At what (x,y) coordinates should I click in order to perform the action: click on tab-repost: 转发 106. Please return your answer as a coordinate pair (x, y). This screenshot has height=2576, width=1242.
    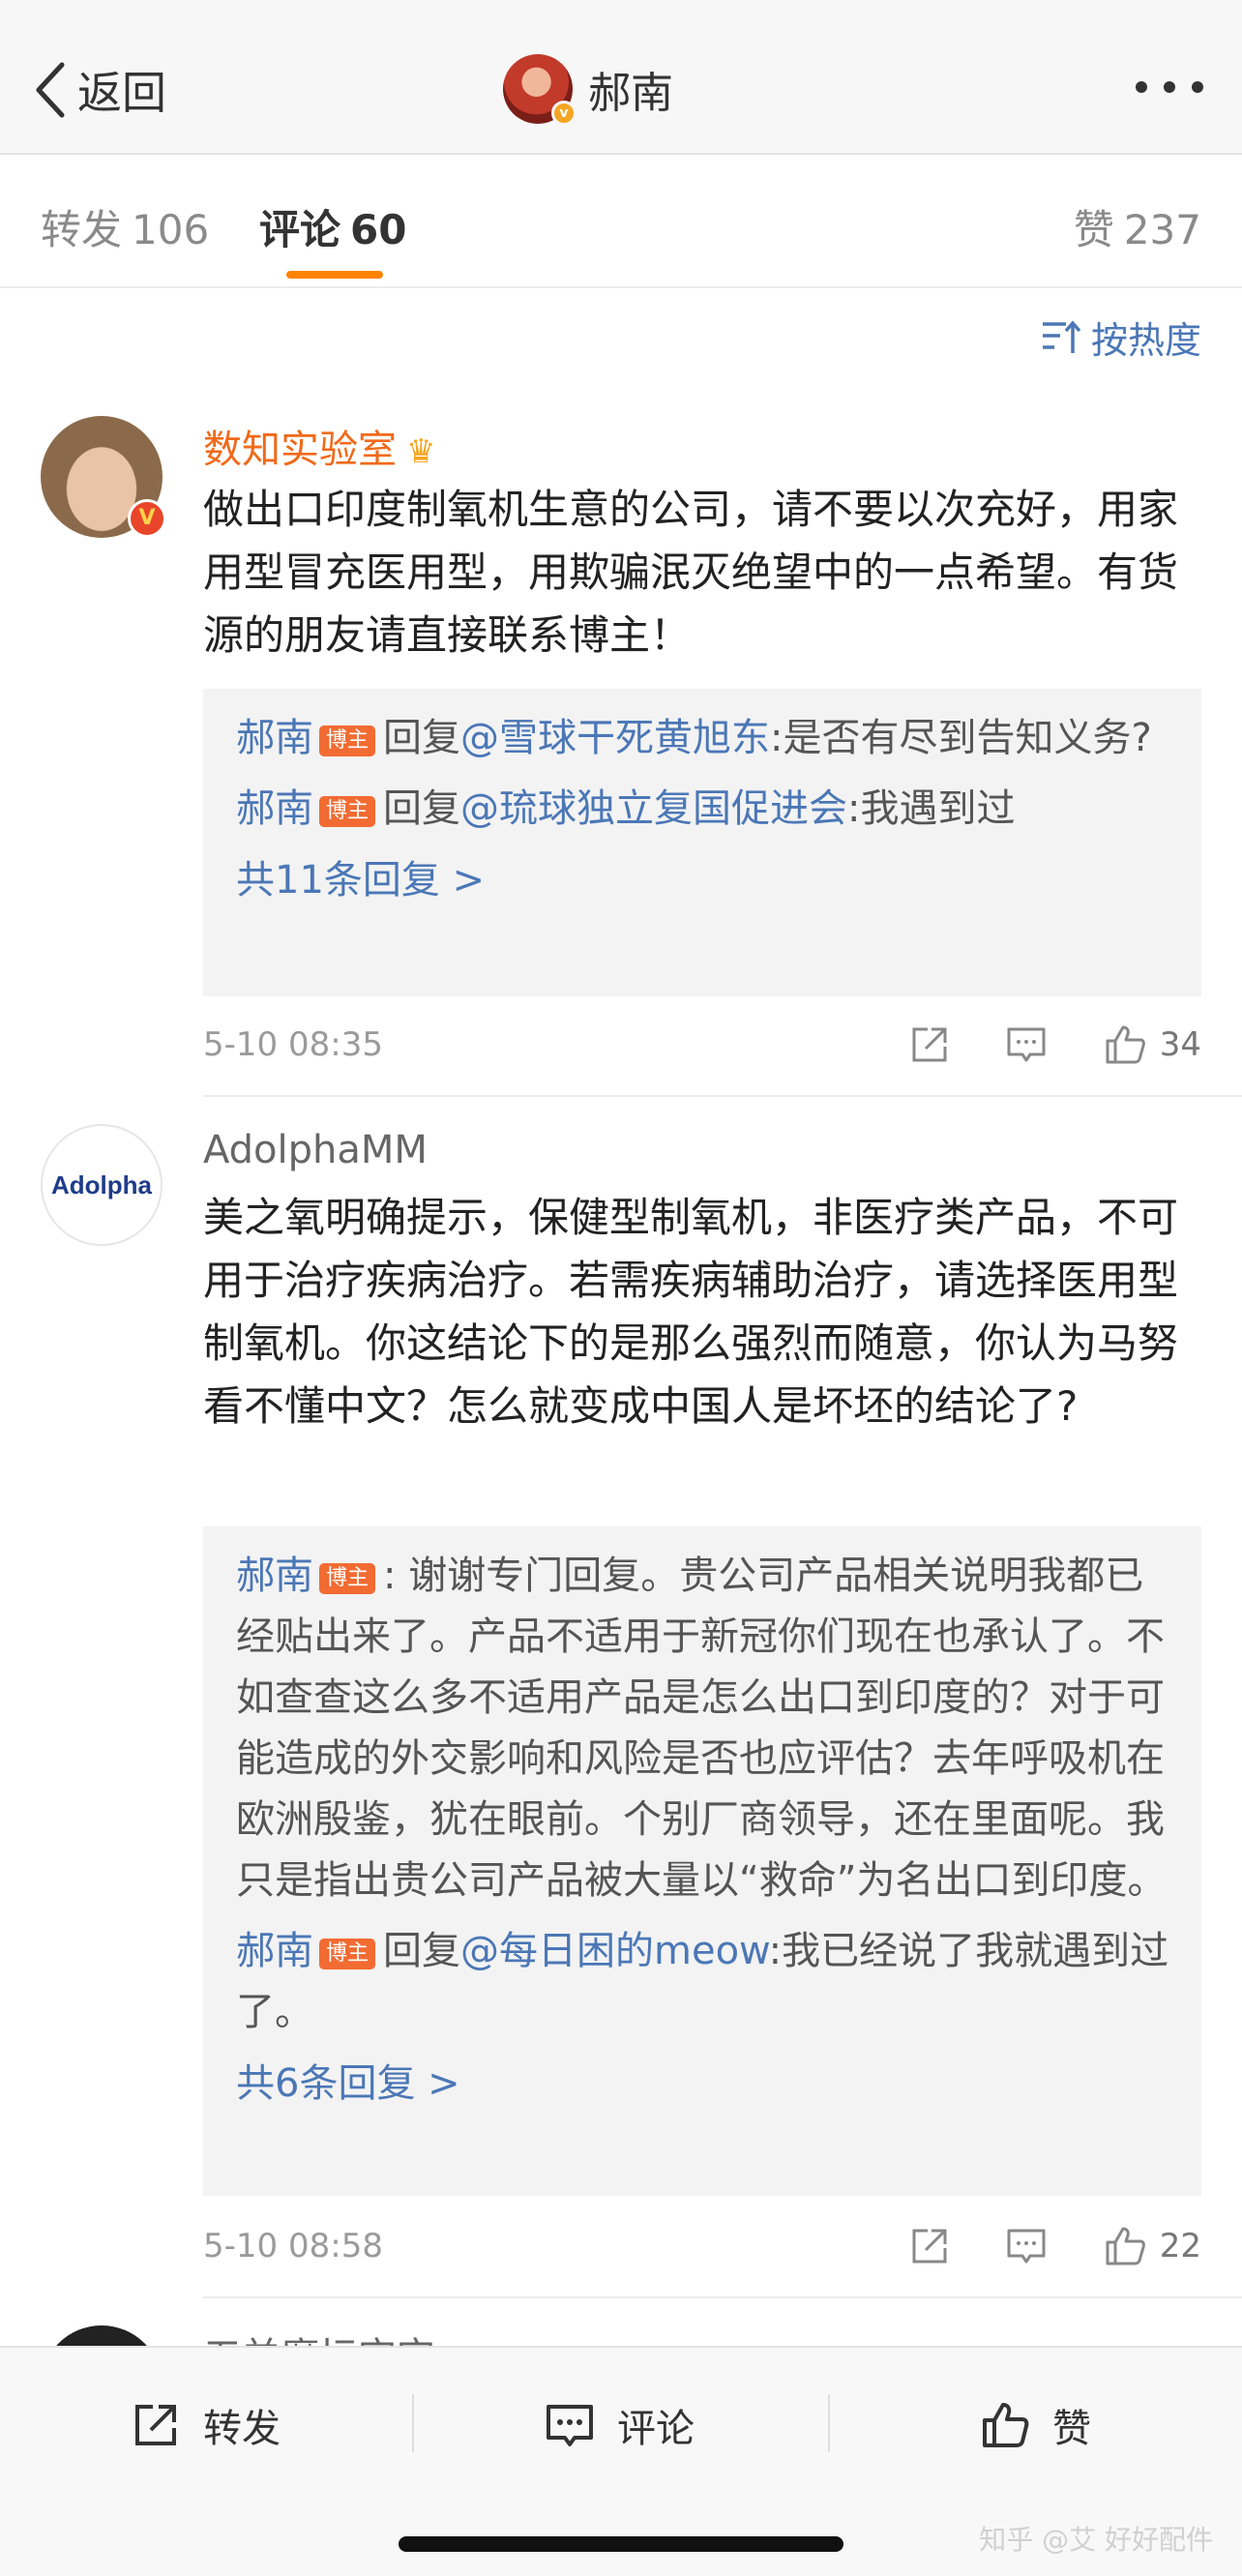
    Looking at the image, I should click on (125, 226).